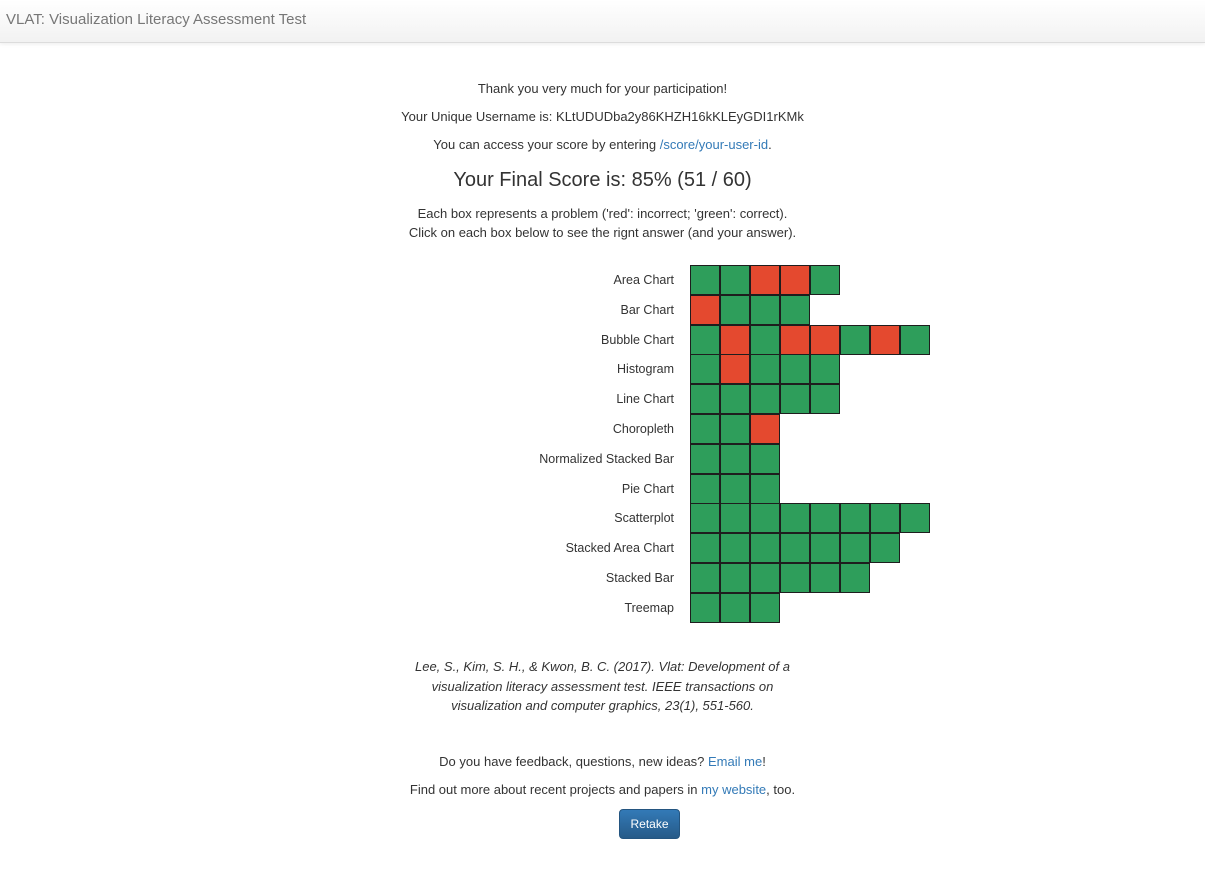  I want to click on retake-button: Retake, so click(649, 824).